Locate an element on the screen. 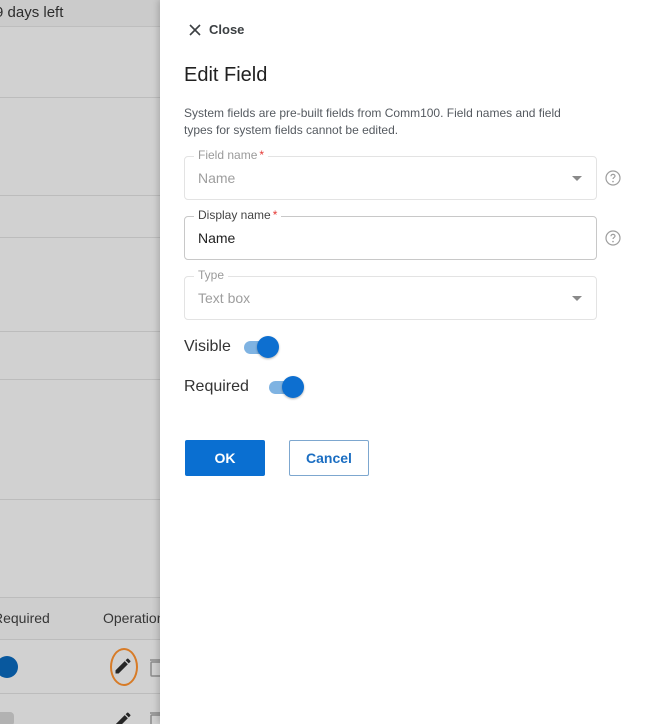  display-name-label: Display name * is located at coordinates (238, 215).